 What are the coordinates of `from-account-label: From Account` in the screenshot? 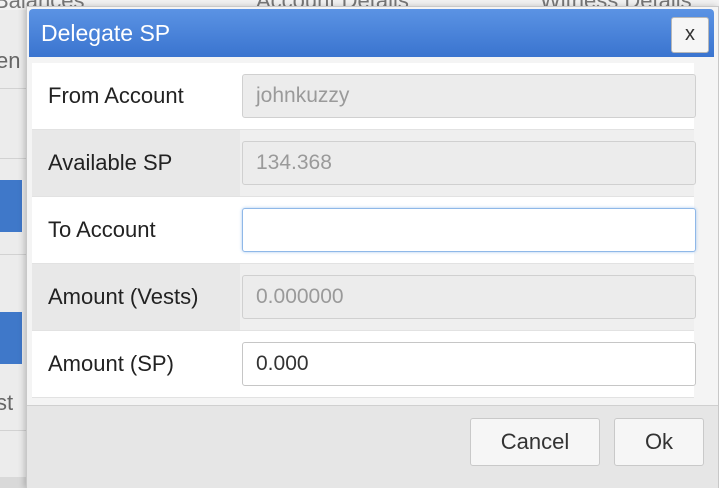 It's located at (116, 95).